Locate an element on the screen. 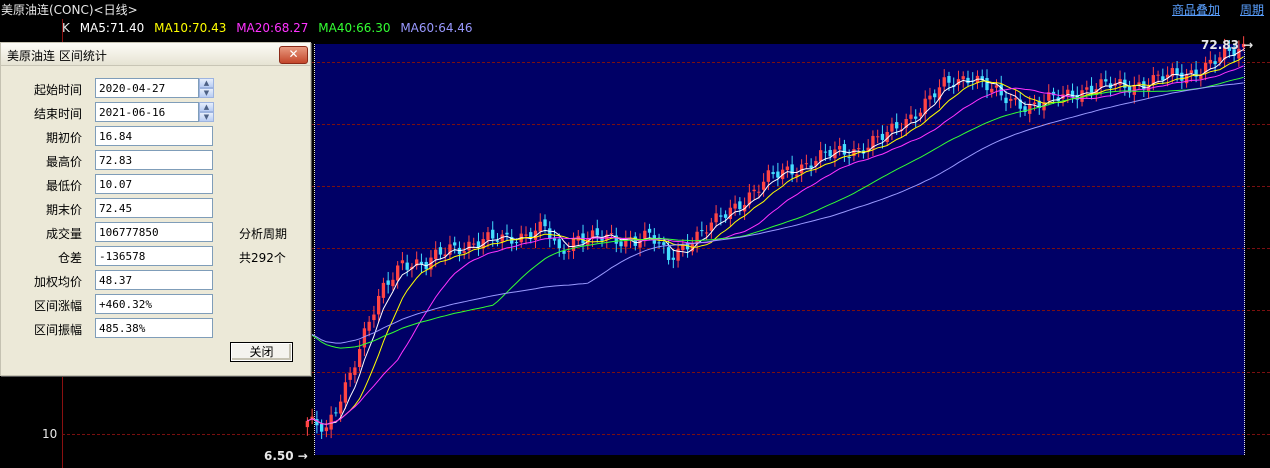 The height and width of the screenshot is (468, 1270). open-price-field: 16.84 is located at coordinates (154, 136).